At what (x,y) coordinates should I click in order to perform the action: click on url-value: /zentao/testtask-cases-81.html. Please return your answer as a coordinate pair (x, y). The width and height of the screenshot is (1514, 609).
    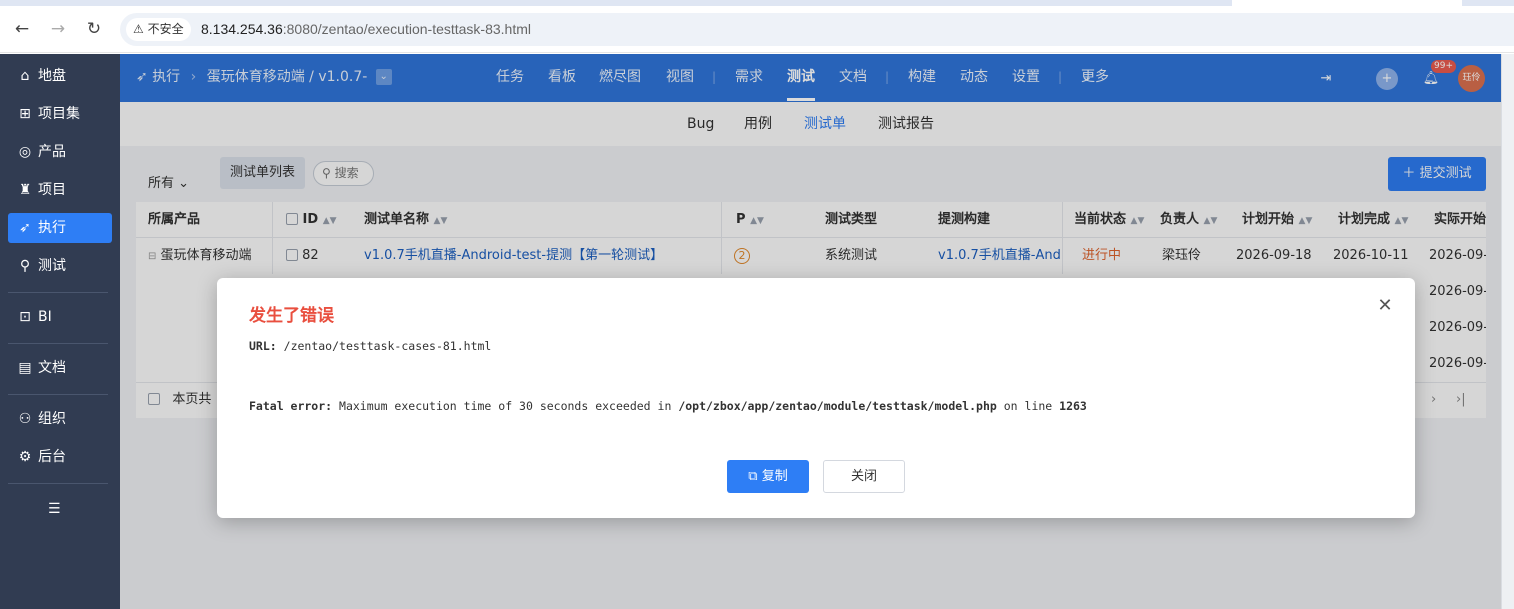
    Looking at the image, I should click on (387, 346).